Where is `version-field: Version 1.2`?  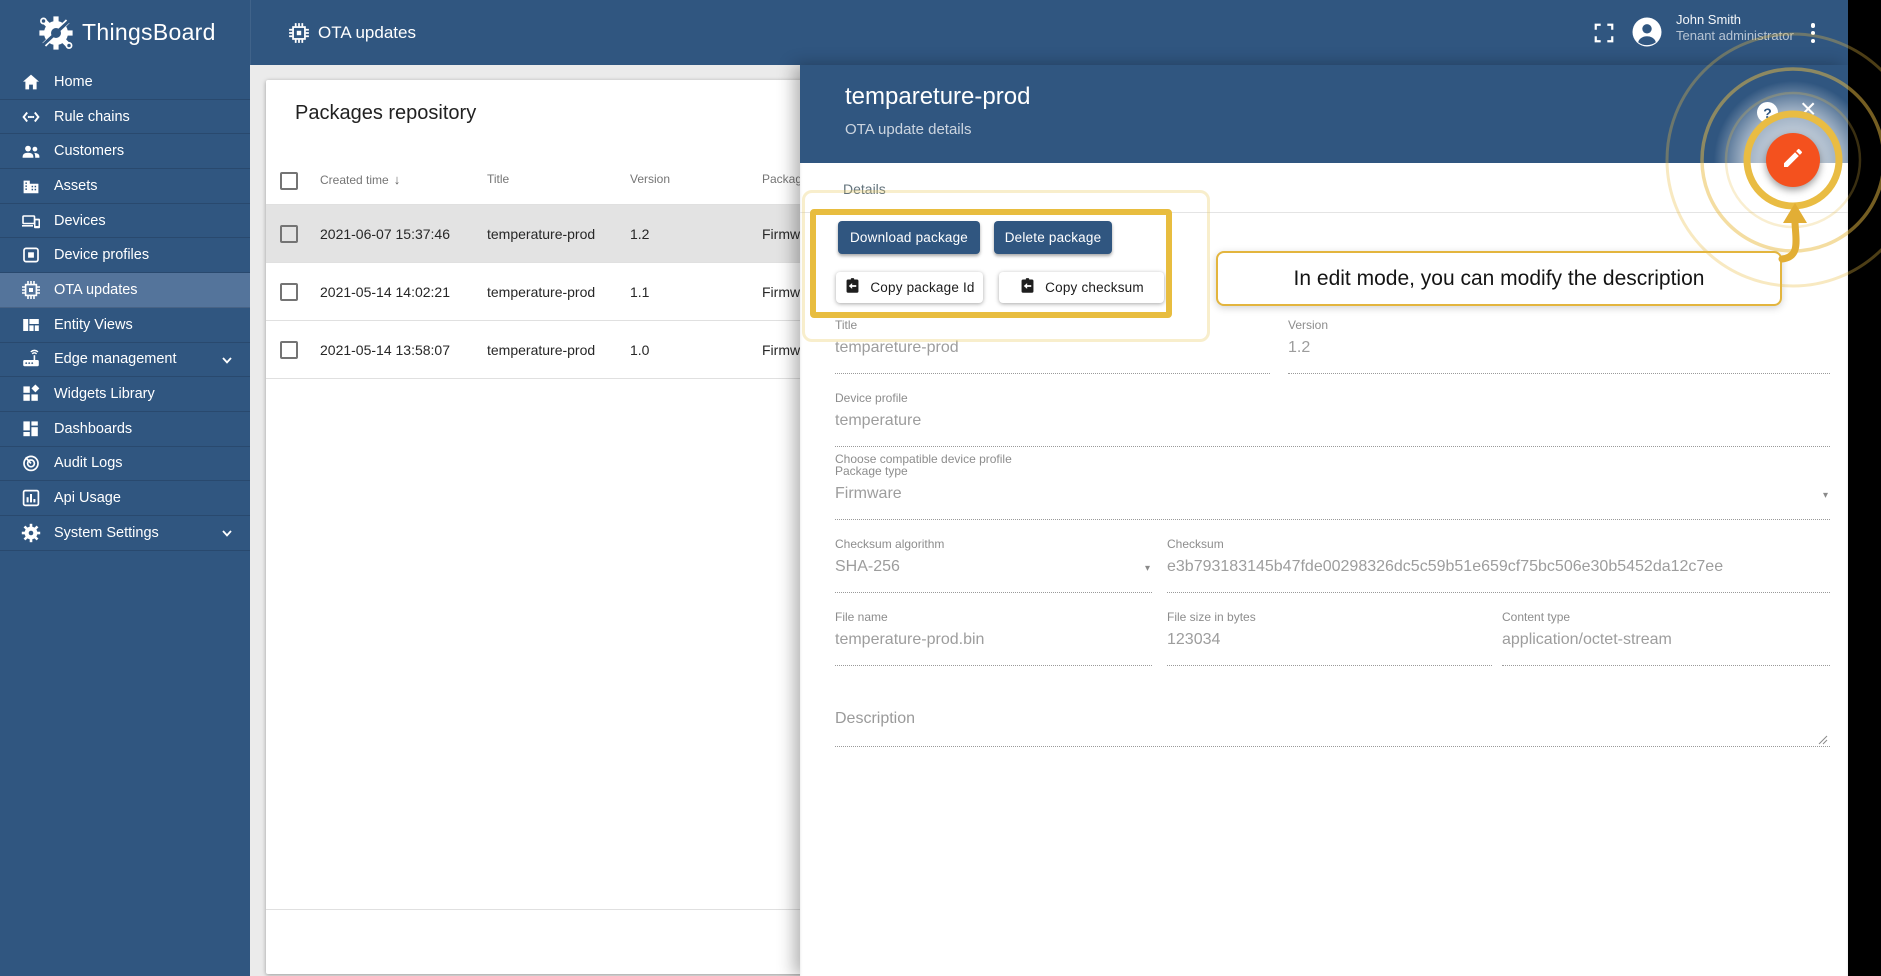 version-field: Version 1.2 is located at coordinates (1559, 346).